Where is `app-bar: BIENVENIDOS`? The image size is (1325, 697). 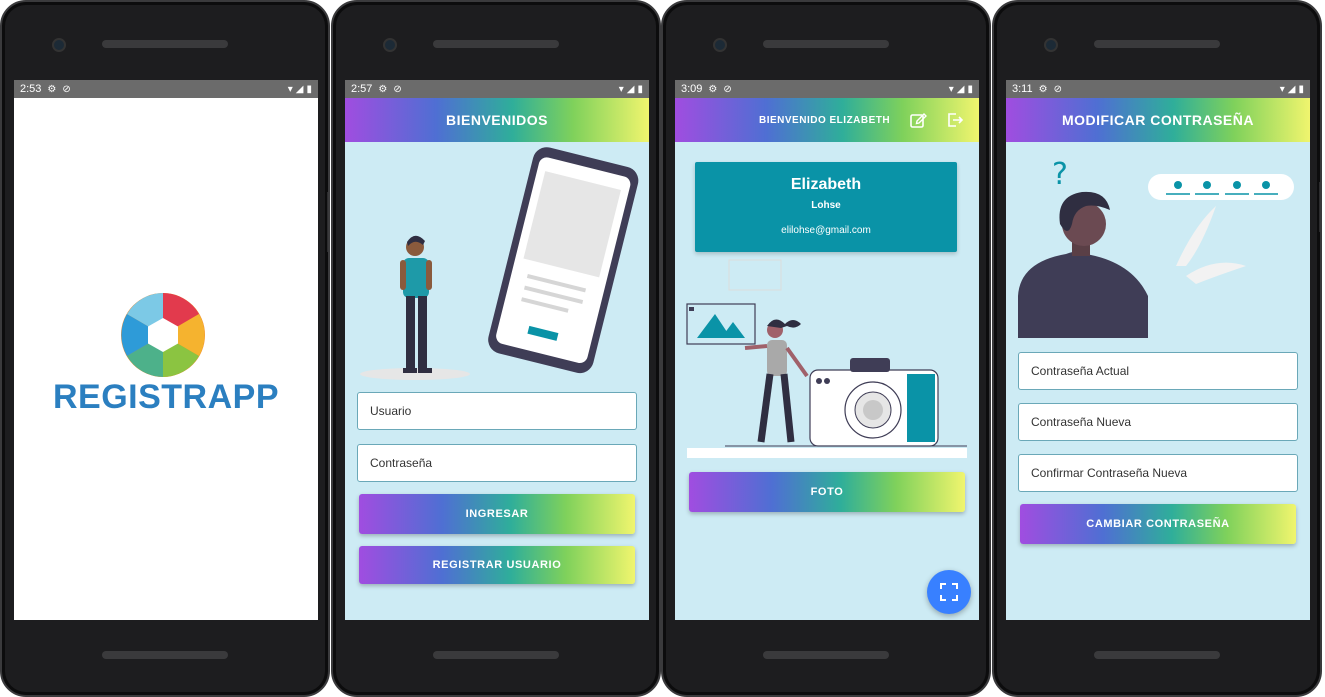
app-bar: BIENVENIDOS is located at coordinates (497, 120).